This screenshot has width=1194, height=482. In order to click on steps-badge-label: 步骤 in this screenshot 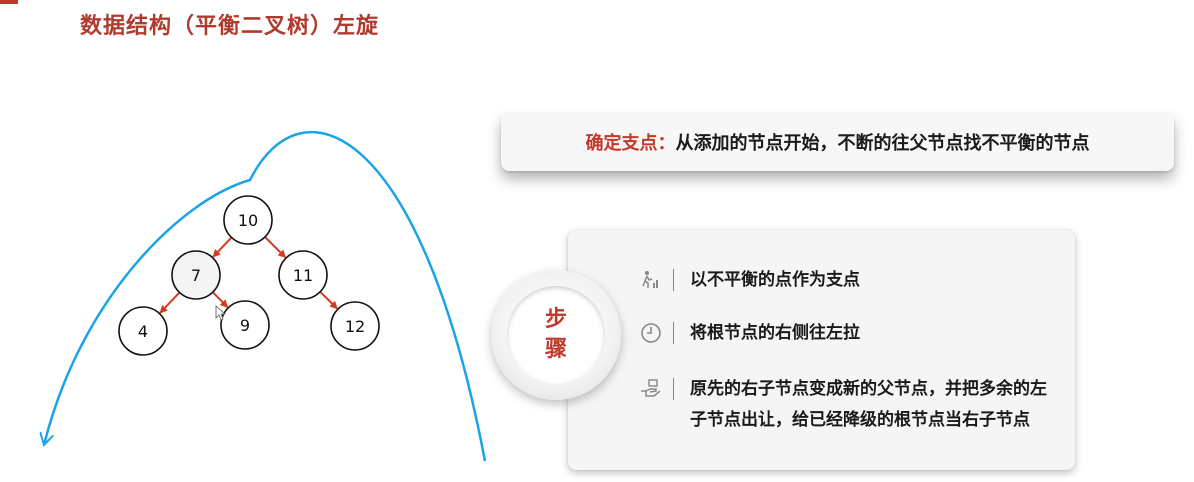, I will do `click(555, 334)`.